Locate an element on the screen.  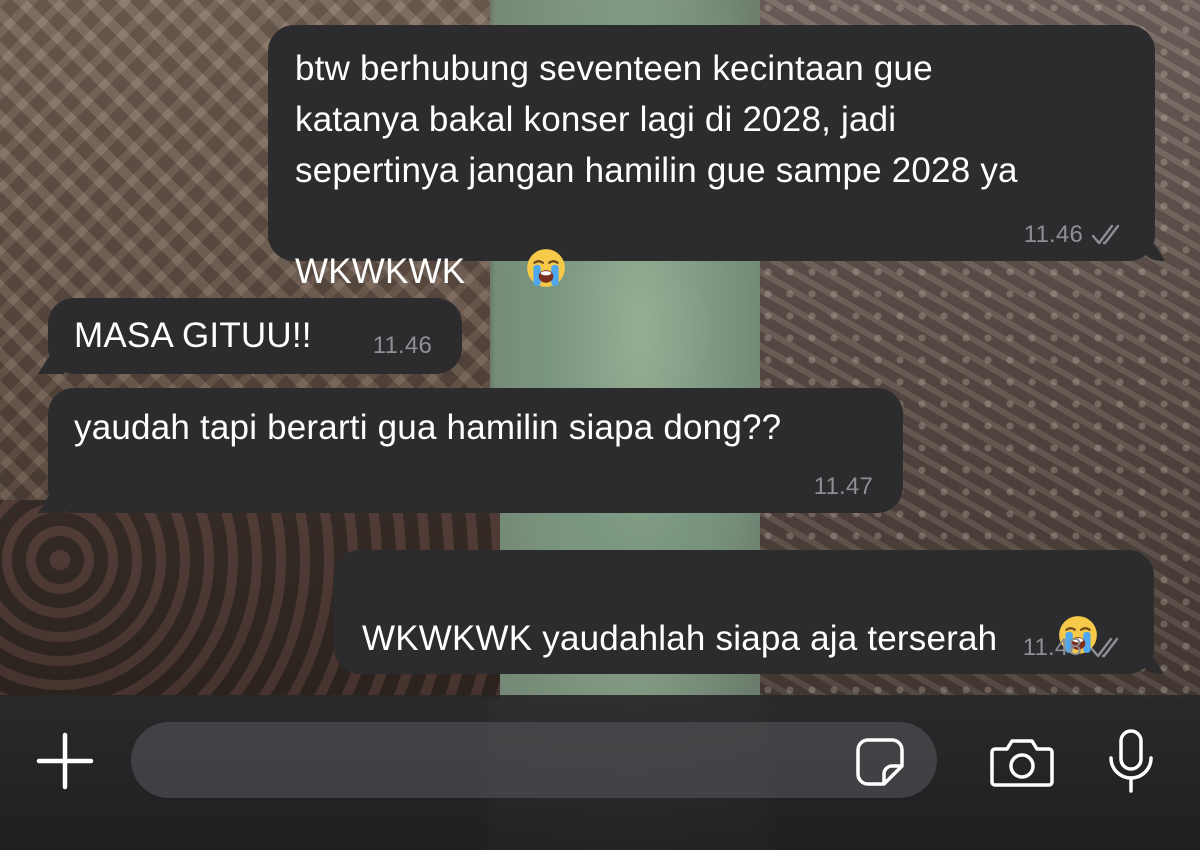
attach-plus-button is located at coordinates (65, 761).